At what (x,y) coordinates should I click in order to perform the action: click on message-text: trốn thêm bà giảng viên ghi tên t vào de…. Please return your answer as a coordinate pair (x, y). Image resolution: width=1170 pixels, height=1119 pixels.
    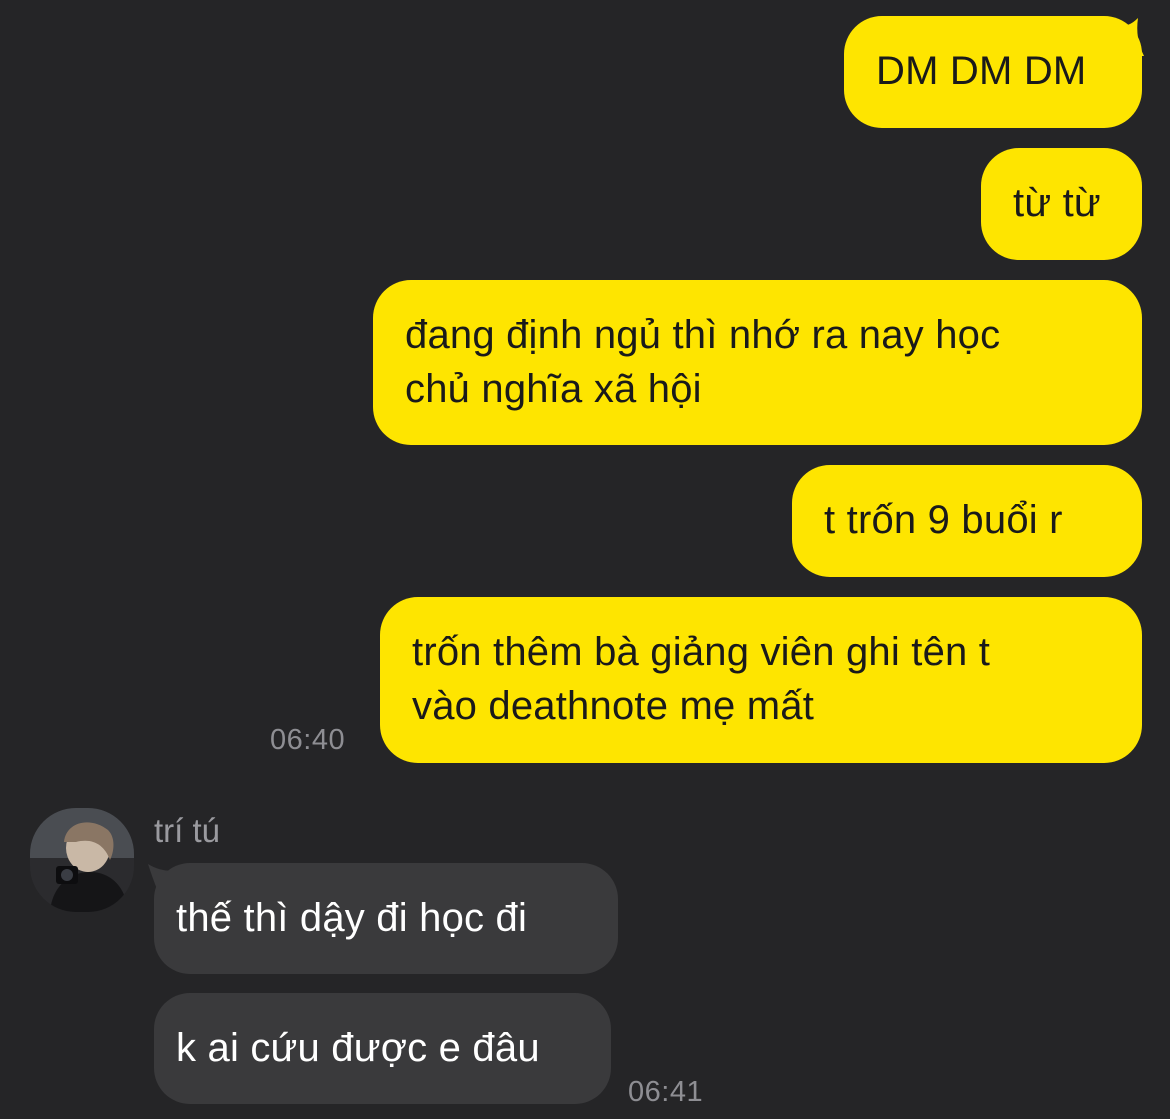
    Looking at the image, I should click on (701, 679).